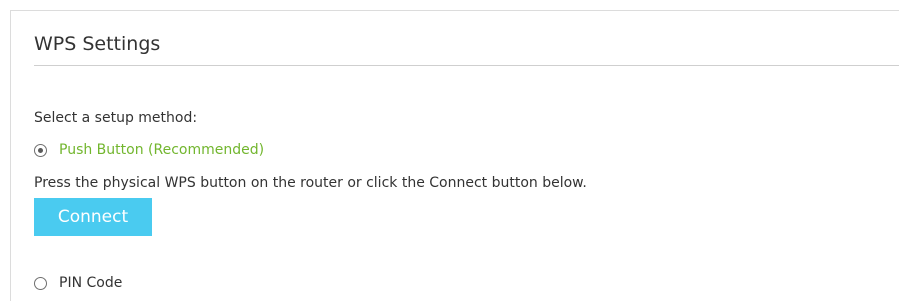  Describe the element at coordinates (40, 150) in the screenshot. I see `radio-checked-icon` at that location.